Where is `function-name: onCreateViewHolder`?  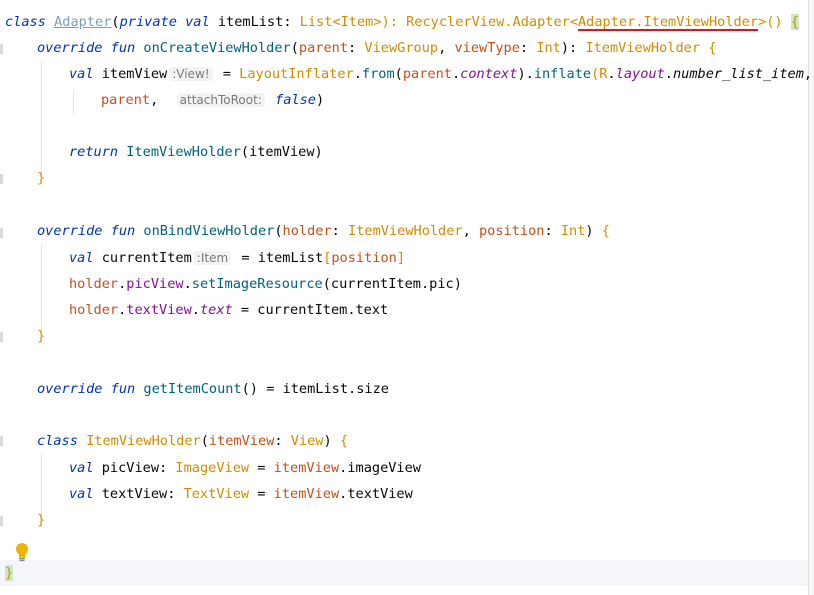
function-name: onCreateViewHolder is located at coordinates (217, 48).